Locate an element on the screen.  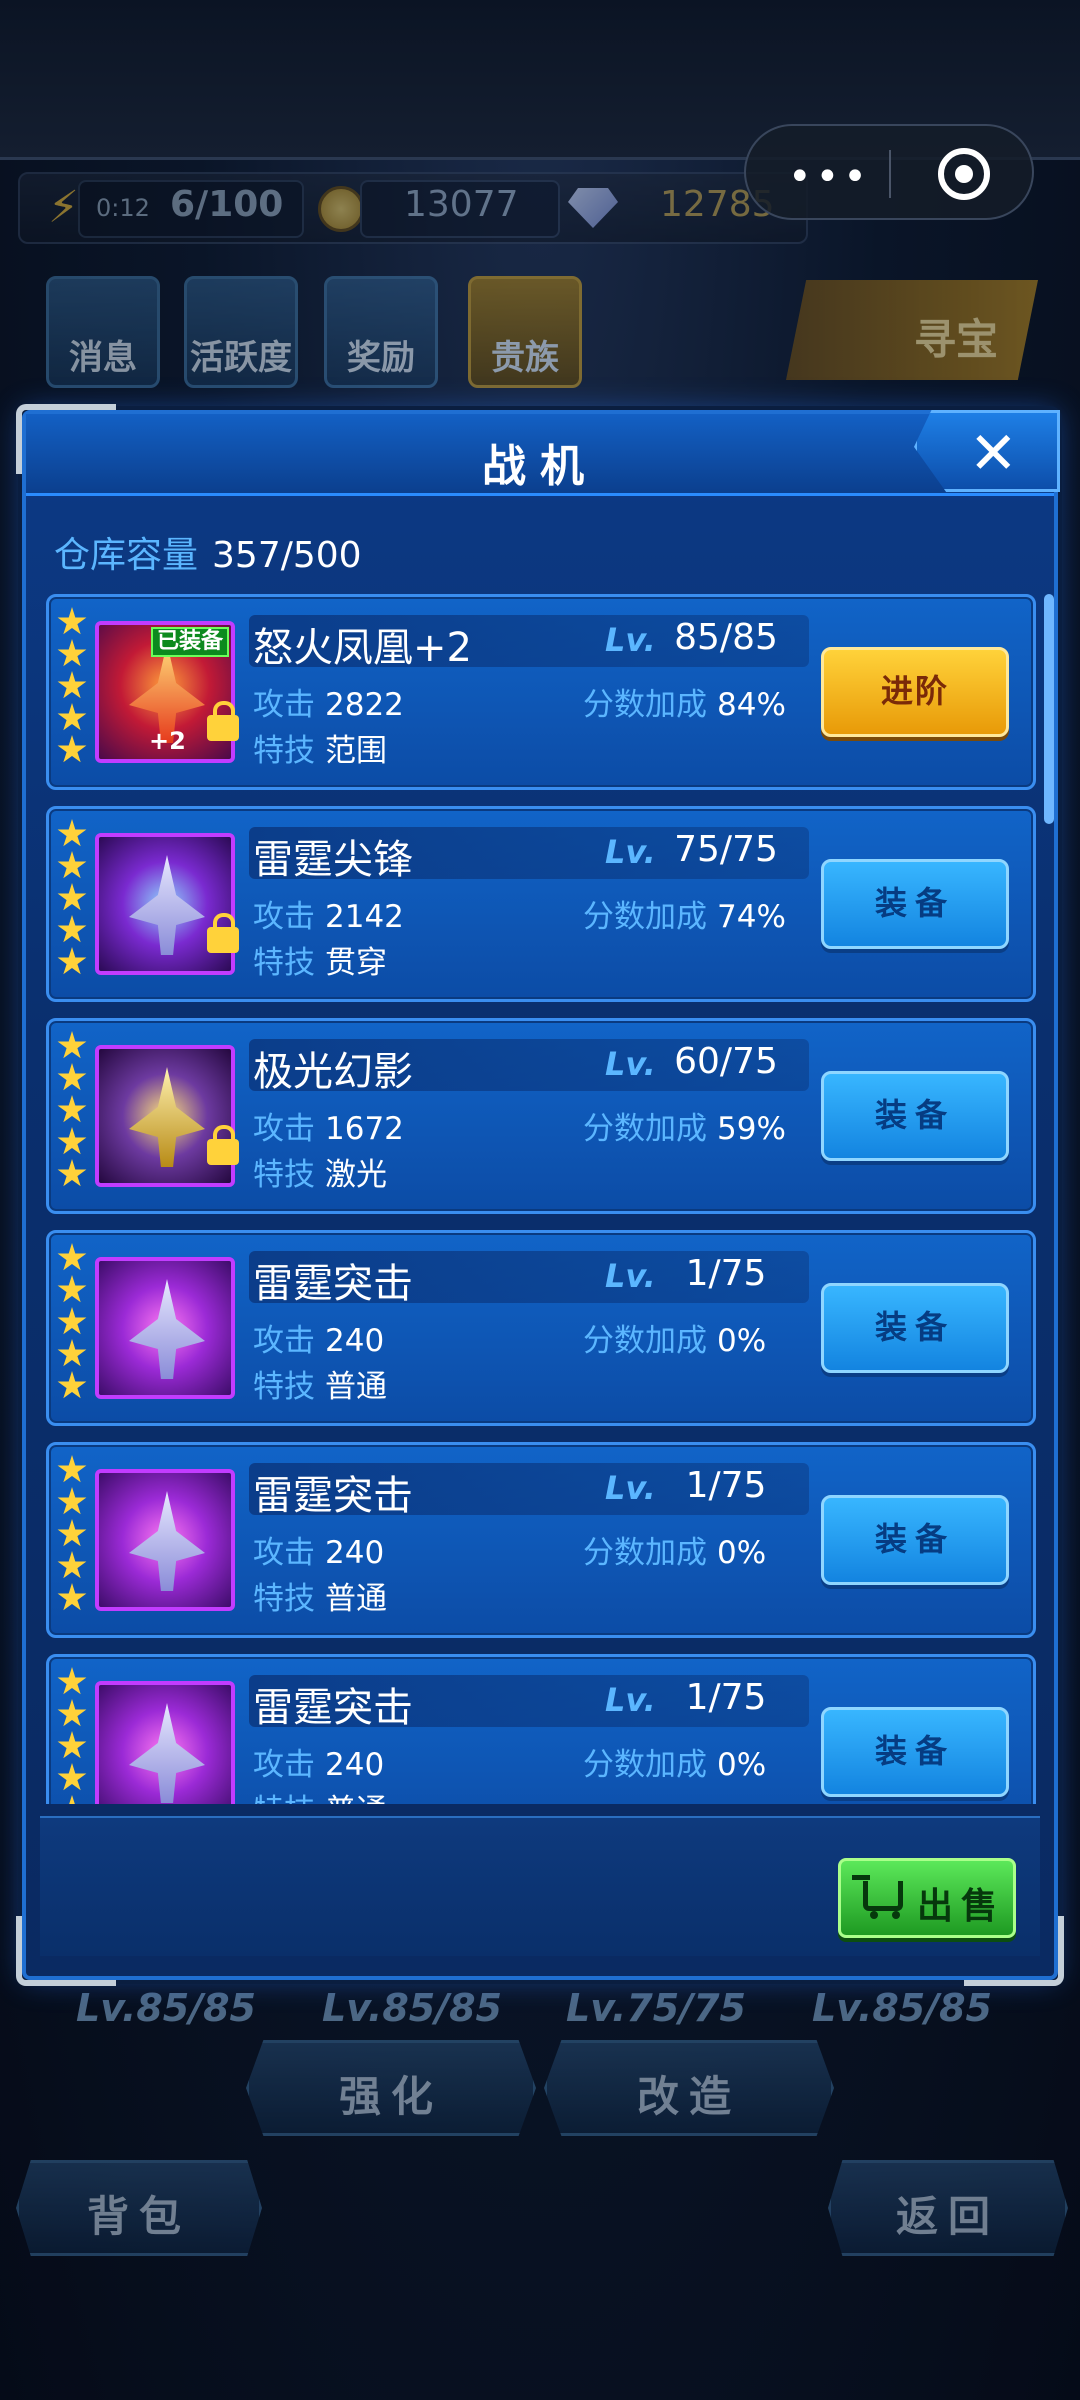
coin-count: 13077 is located at coordinates (461, 204).